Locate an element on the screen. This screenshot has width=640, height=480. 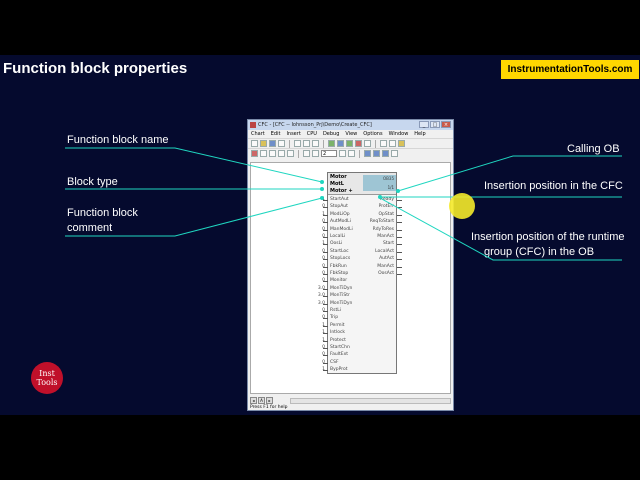
paste-icon is located at coordinates (315, 143).